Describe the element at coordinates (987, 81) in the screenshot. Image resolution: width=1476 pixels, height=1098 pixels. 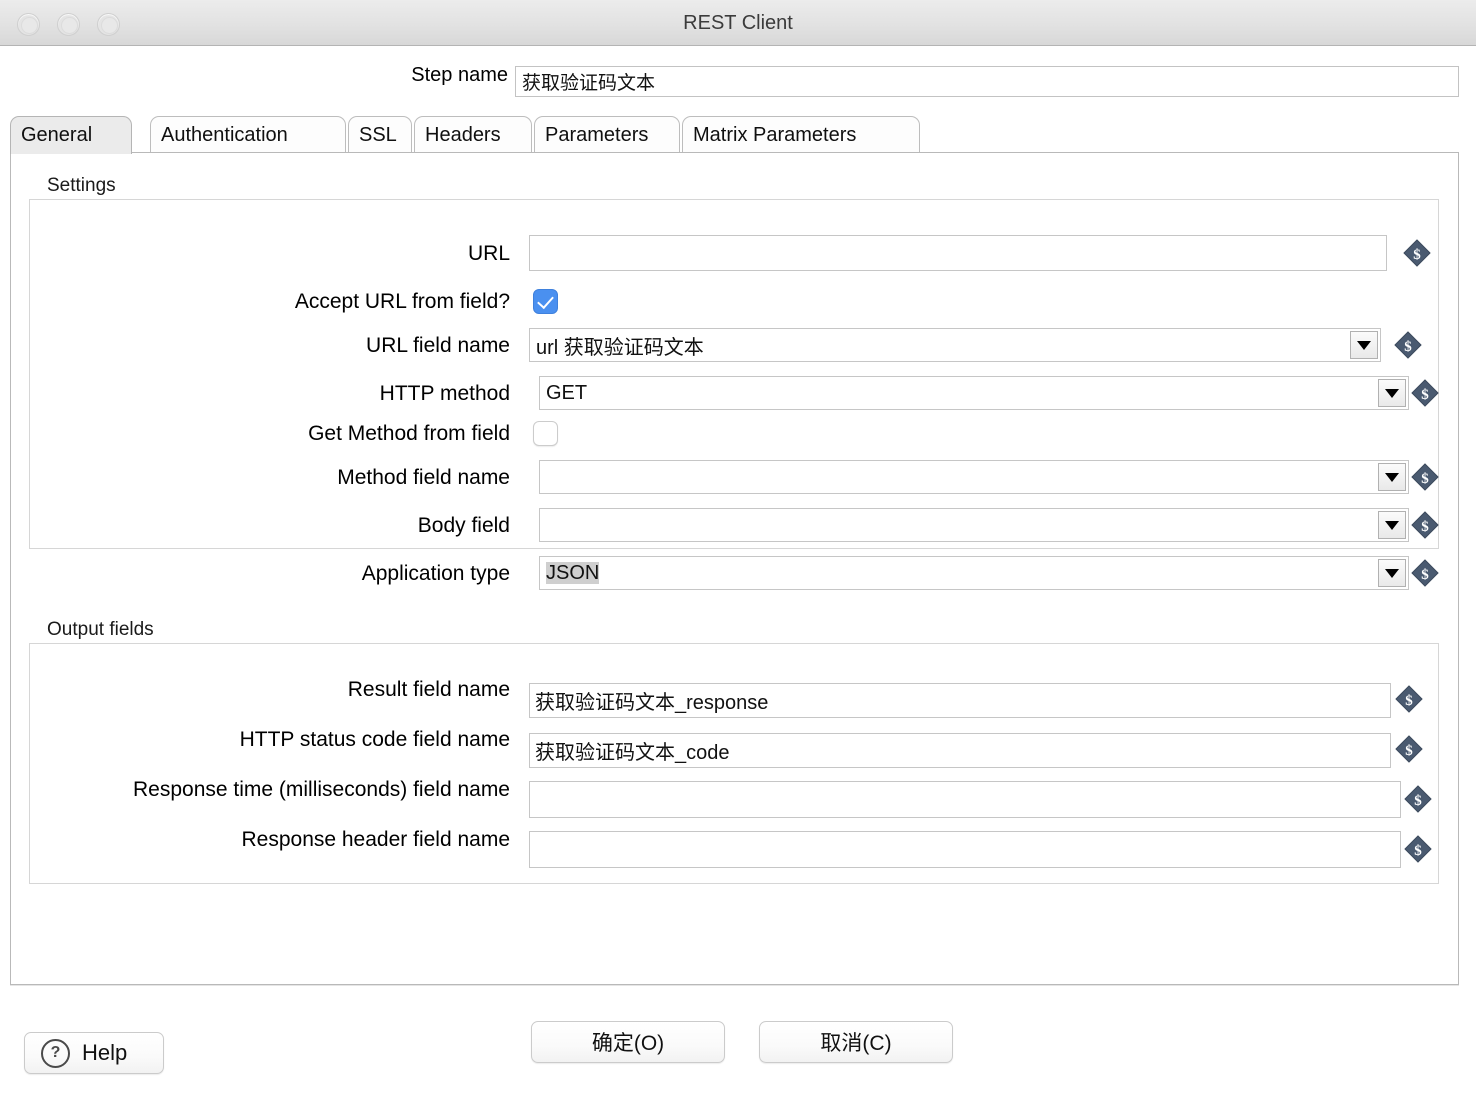
I see `step-name-input` at that location.